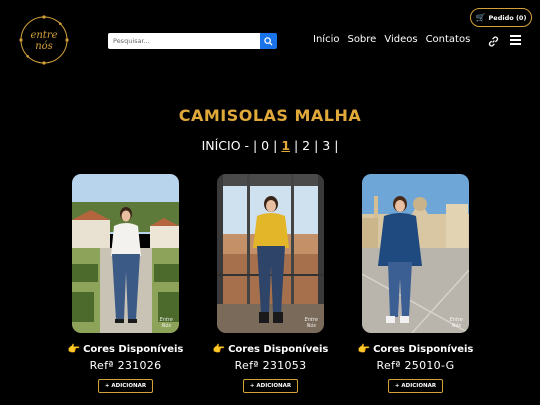  What do you see at coordinates (240, 145) in the screenshot?
I see `pager-prefix: INÍCIO - | 0 |` at bounding box center [240, 145].